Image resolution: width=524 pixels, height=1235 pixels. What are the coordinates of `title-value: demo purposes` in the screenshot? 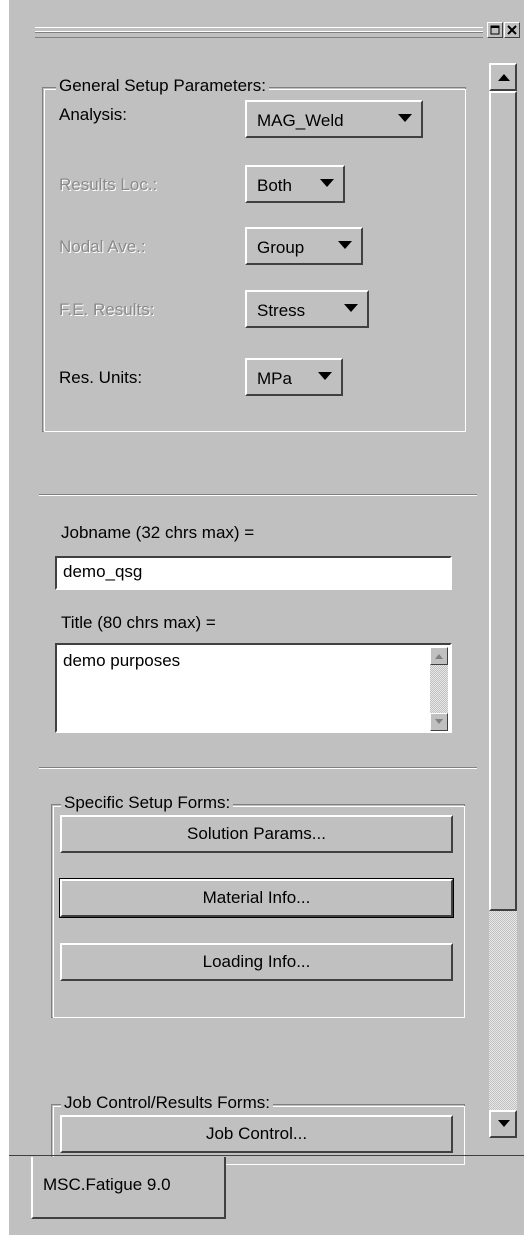 It's located at (122, 660).